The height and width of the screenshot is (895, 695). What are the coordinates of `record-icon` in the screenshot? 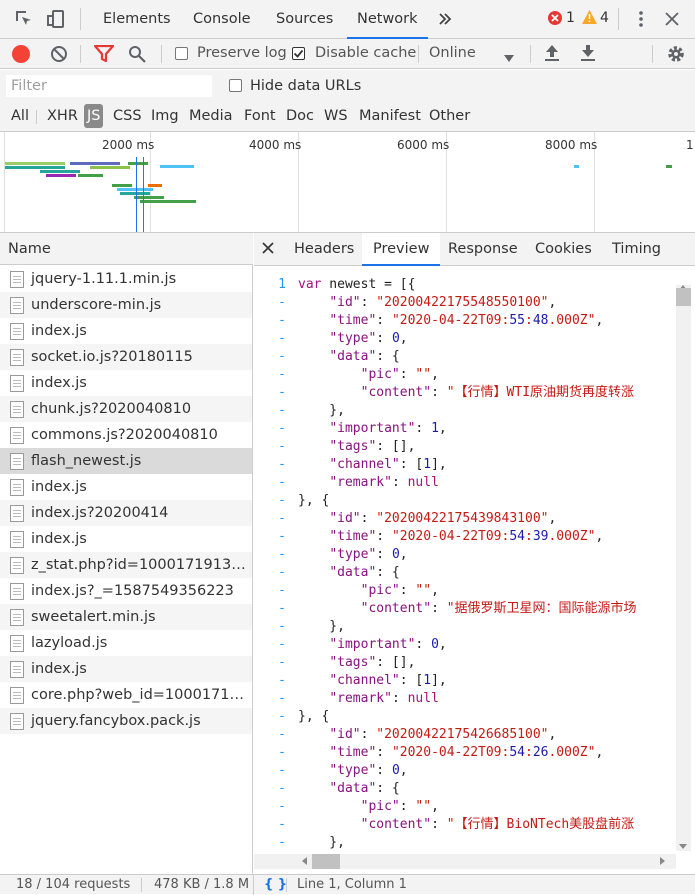 It's located at (21, 54).